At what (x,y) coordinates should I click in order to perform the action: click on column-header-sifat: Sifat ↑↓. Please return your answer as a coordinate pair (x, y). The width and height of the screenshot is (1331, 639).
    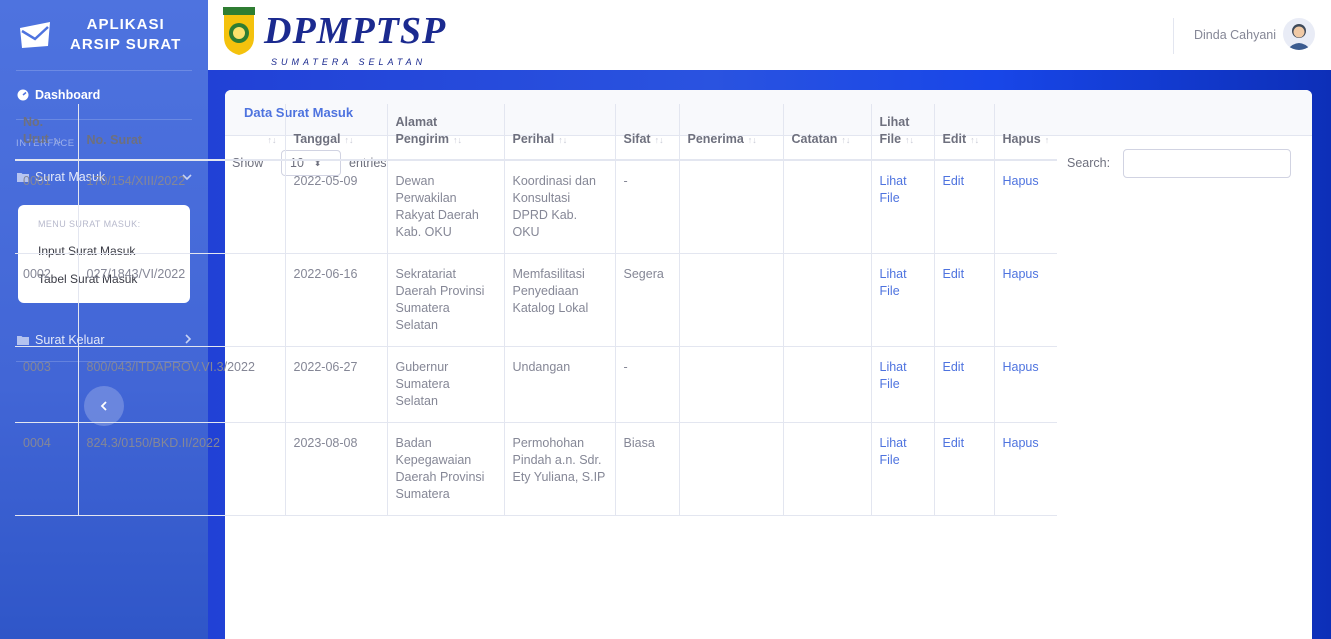
    Looking at the image, I should click on (647, 132).